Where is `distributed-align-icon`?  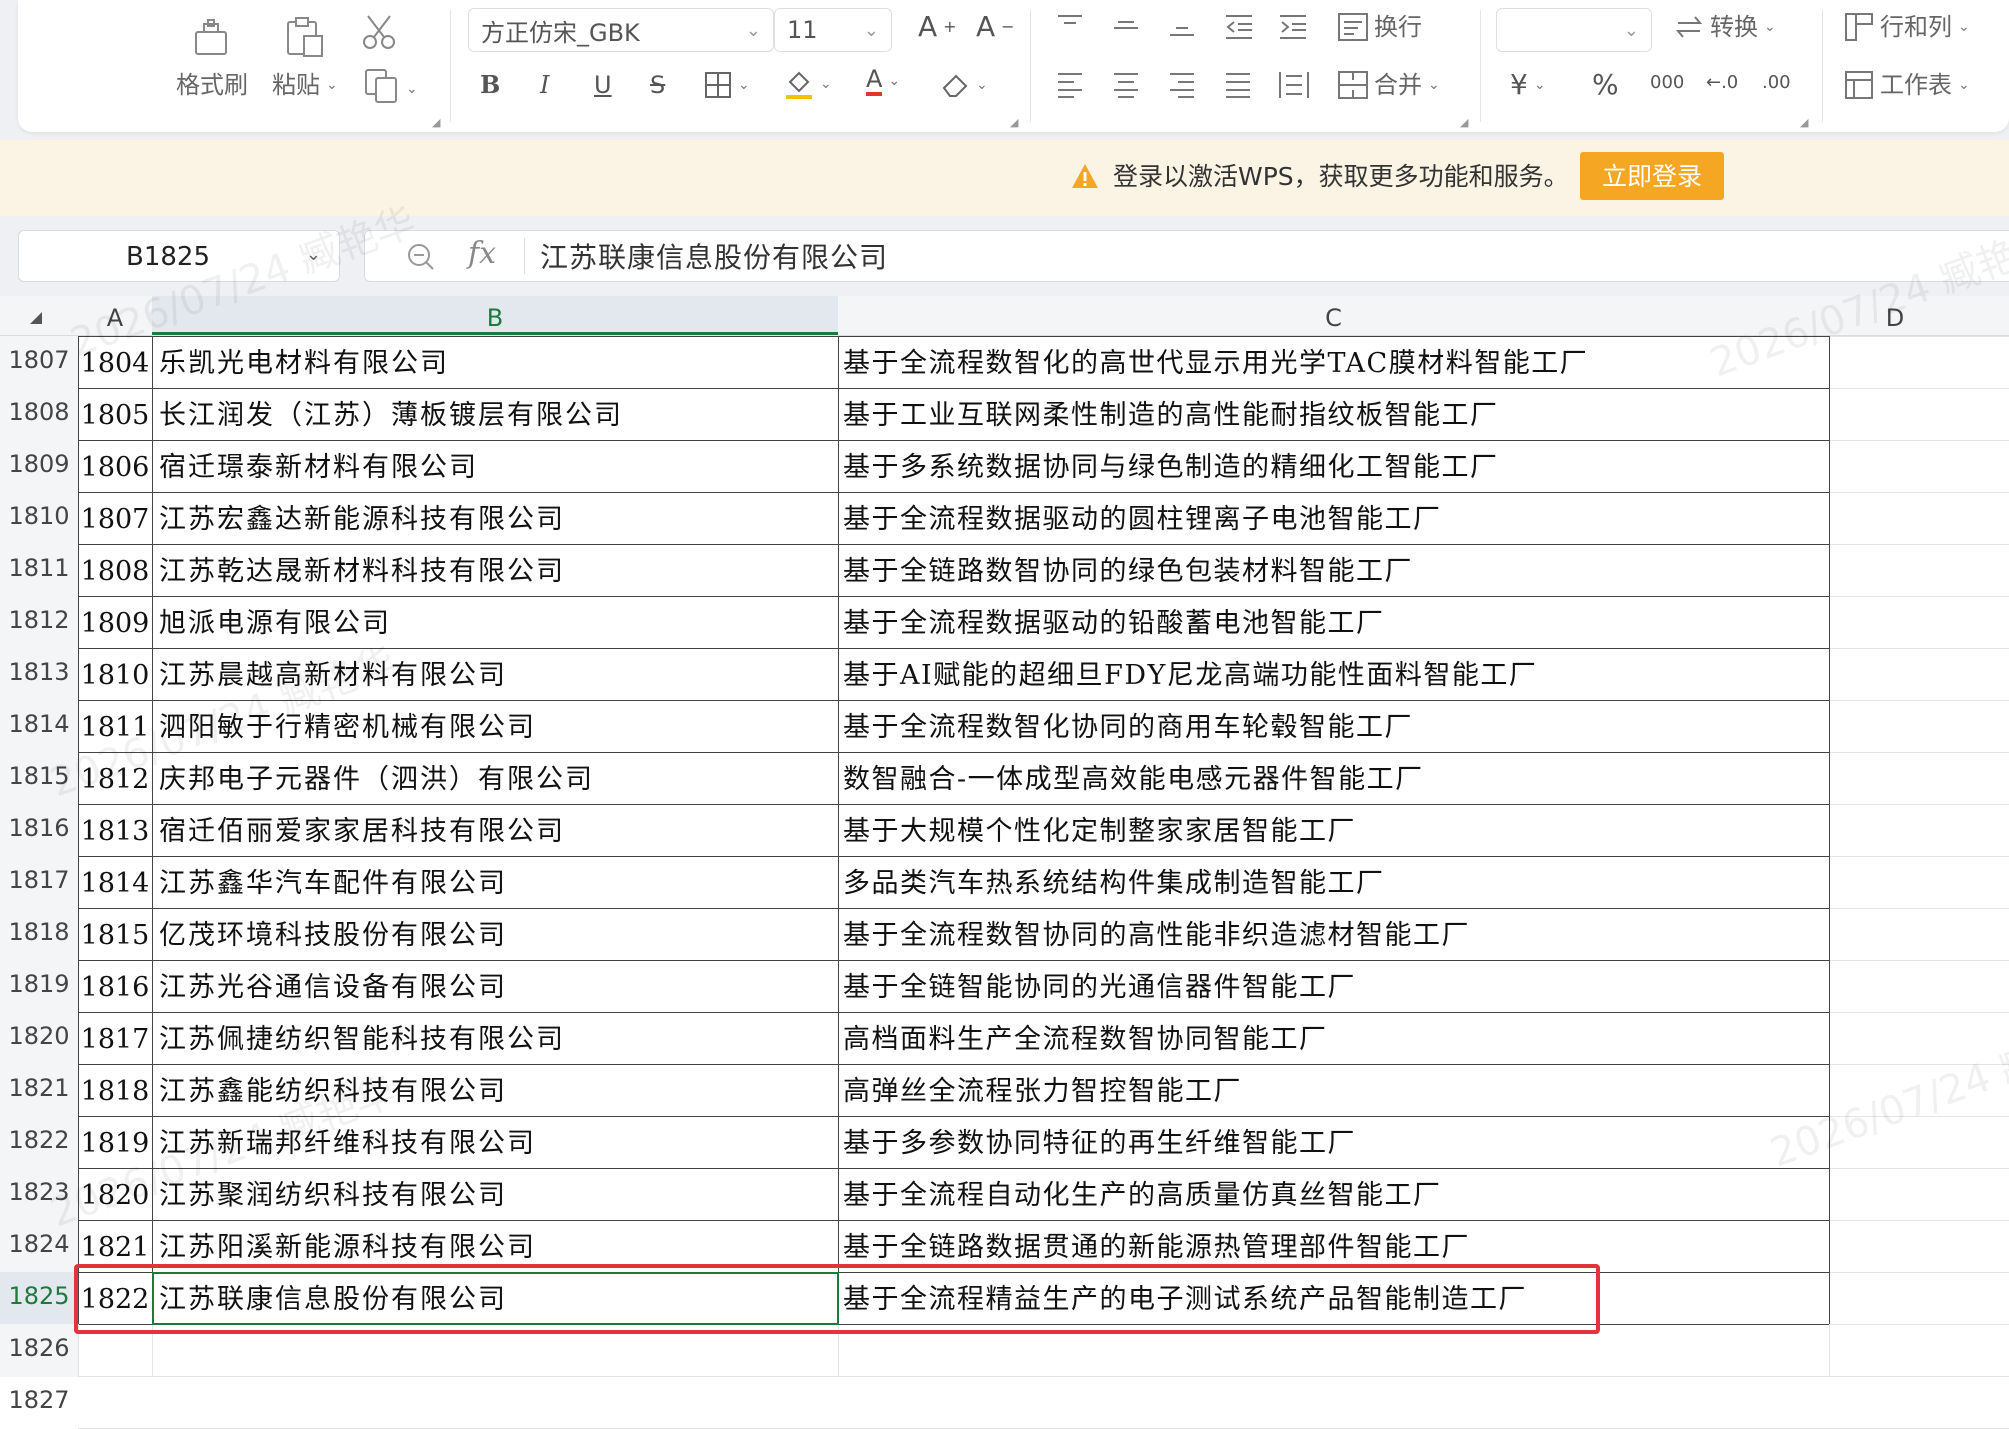
distributed-align-icon is located at coordinates (1294, 85).